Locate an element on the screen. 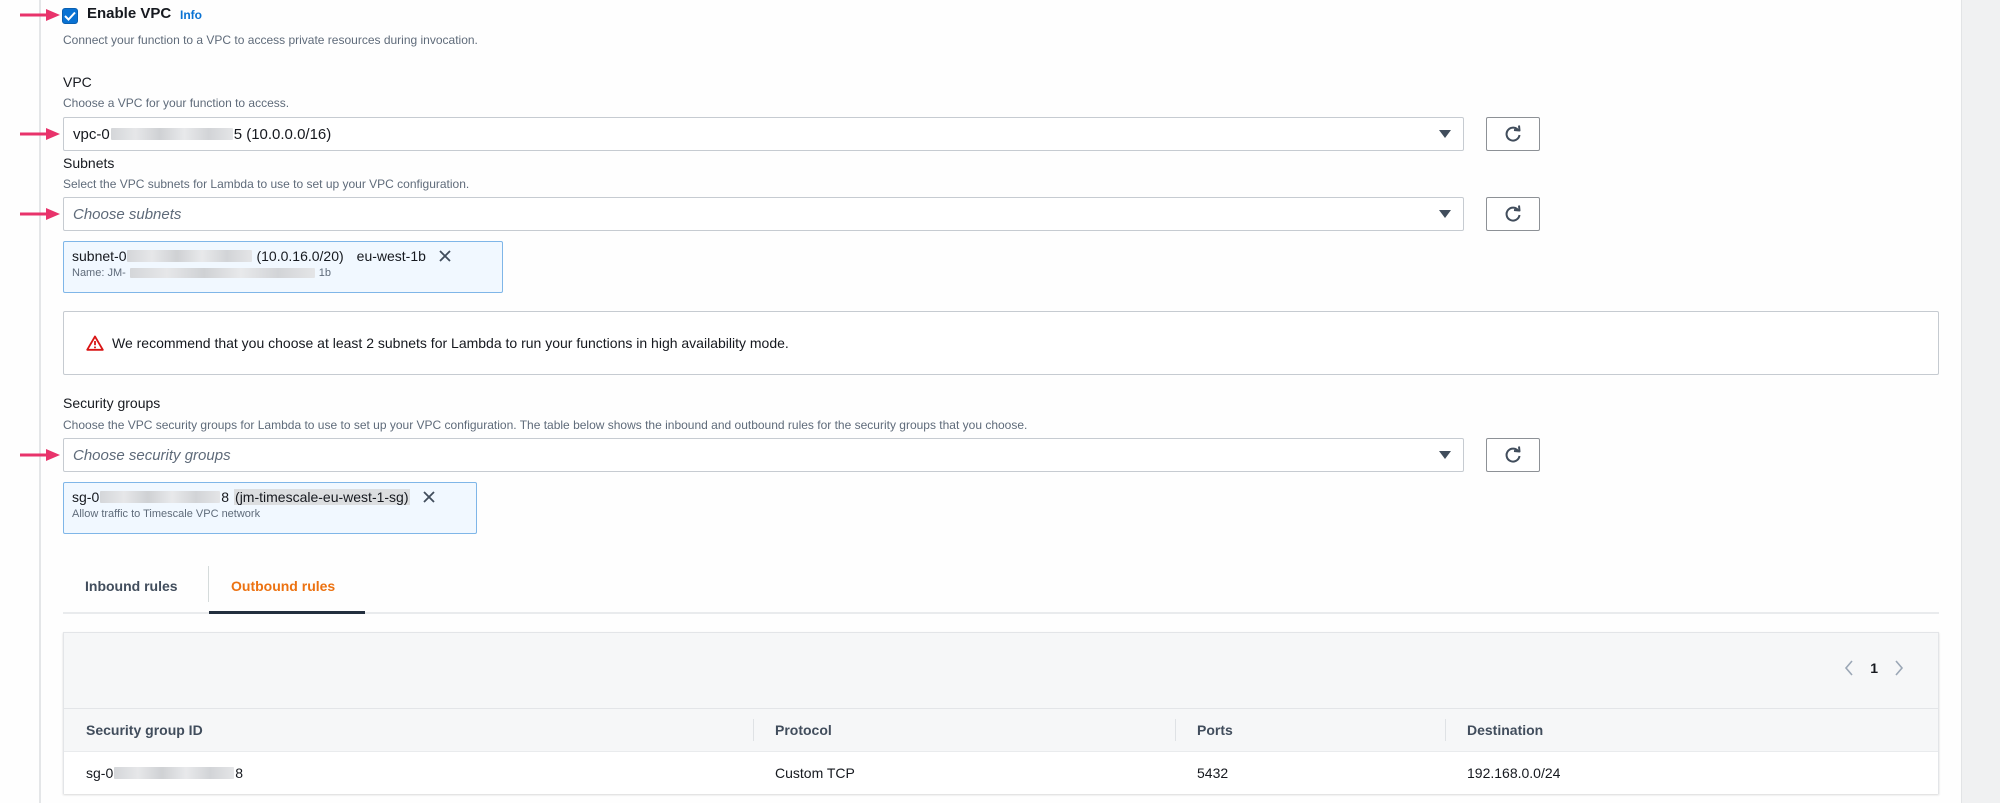 Image resolution: width=2000 pixels, height=803 pixels. security-group-token-main: sg-0 8 (jm-timescale-eu-west-1-sg) is located at coordinates (270, 497).